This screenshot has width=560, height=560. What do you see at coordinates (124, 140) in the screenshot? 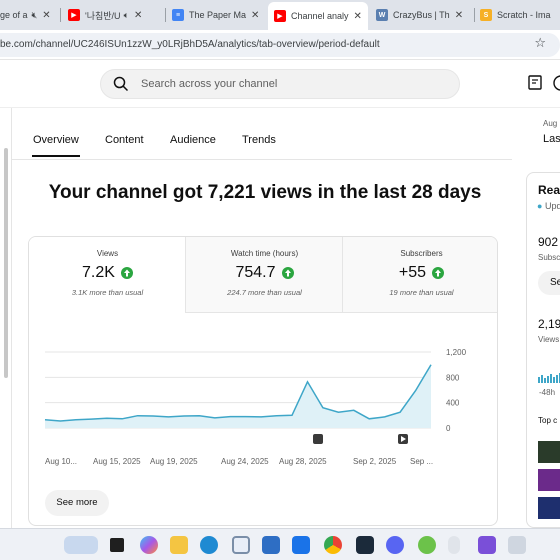
I see `tab-content: Content` at bounding box center [124, 140].